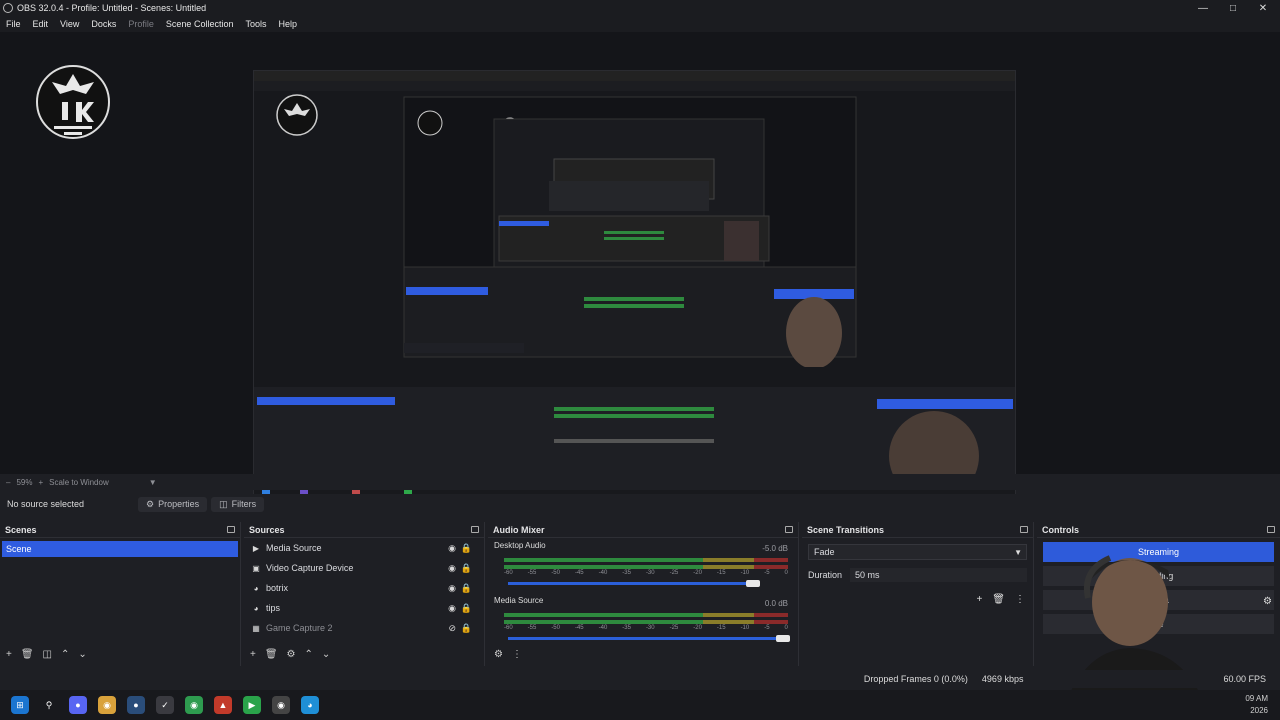 The image size is (1280, 720). What do you see at coordinates (252, 705) in the screenshot?
I see `play-app-icon: ▶` at bounding box center [252, 705].